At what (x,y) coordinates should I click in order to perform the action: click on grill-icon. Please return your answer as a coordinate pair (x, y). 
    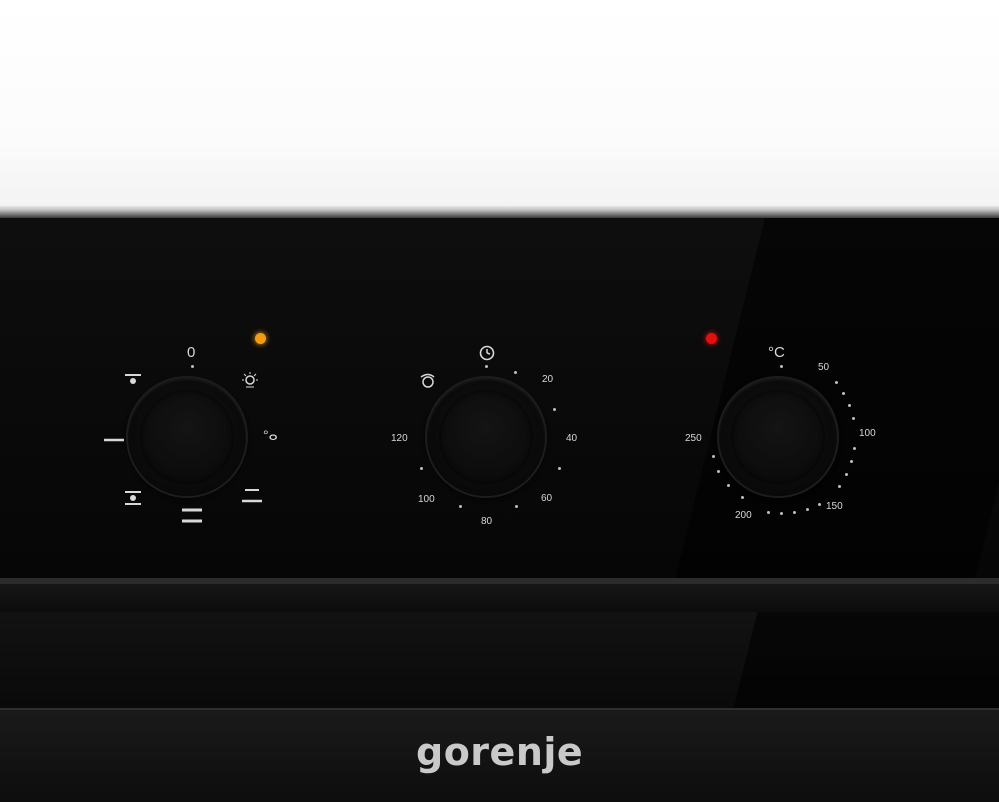
    Looking at the image, I should click on (114, 438).